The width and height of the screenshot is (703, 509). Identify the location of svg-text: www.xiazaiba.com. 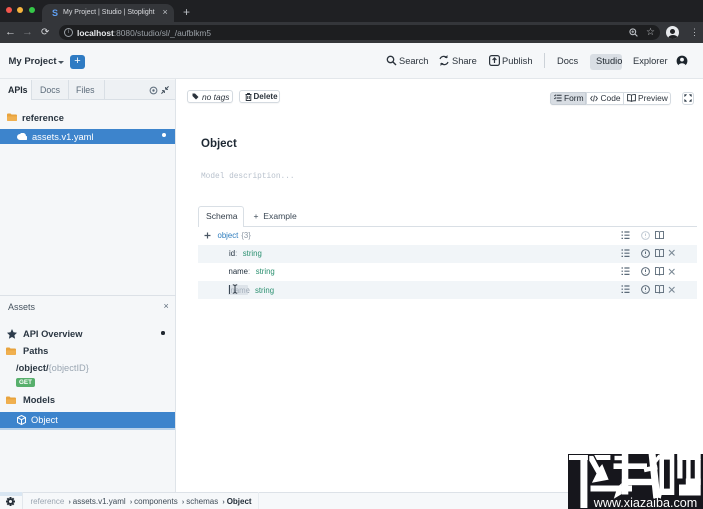
(644, 502).